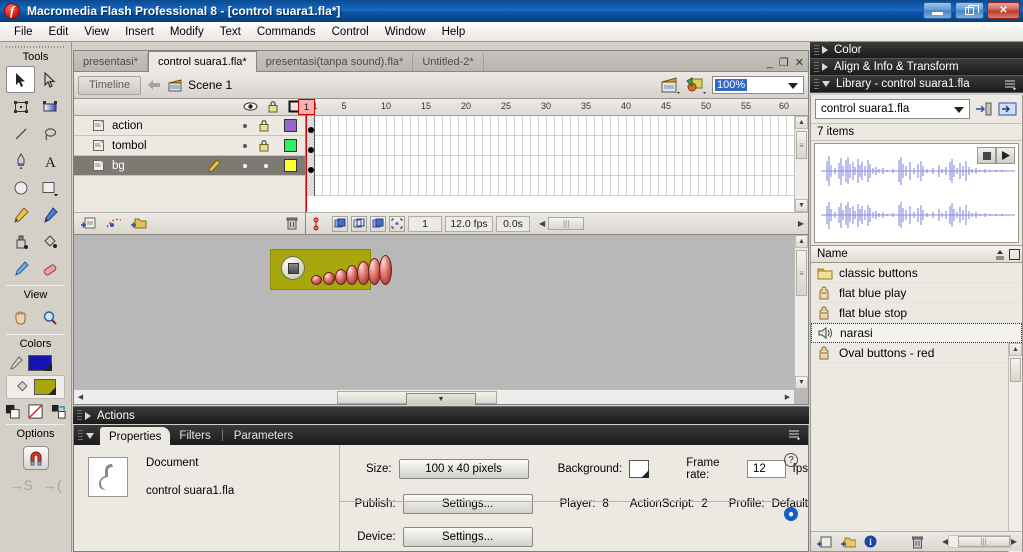 This screenshot has width=1023, height=552. Describe the element at coordinates (1014, 541) in the screenshot. I see `library-scroll-right-button: ▶` at that location.